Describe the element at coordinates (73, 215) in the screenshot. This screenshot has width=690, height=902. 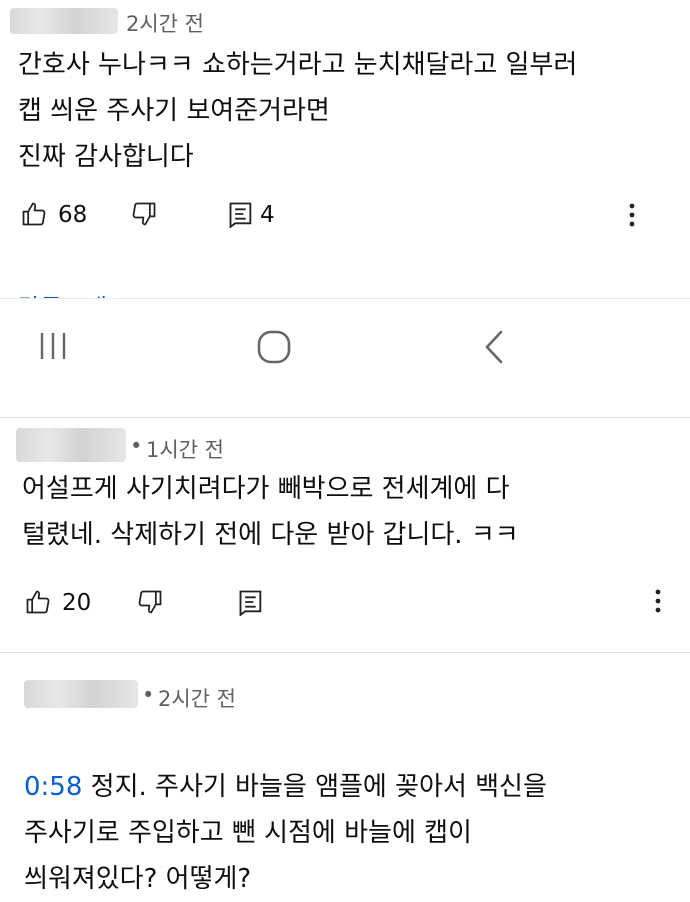
I see `like-count: 68` at that location.